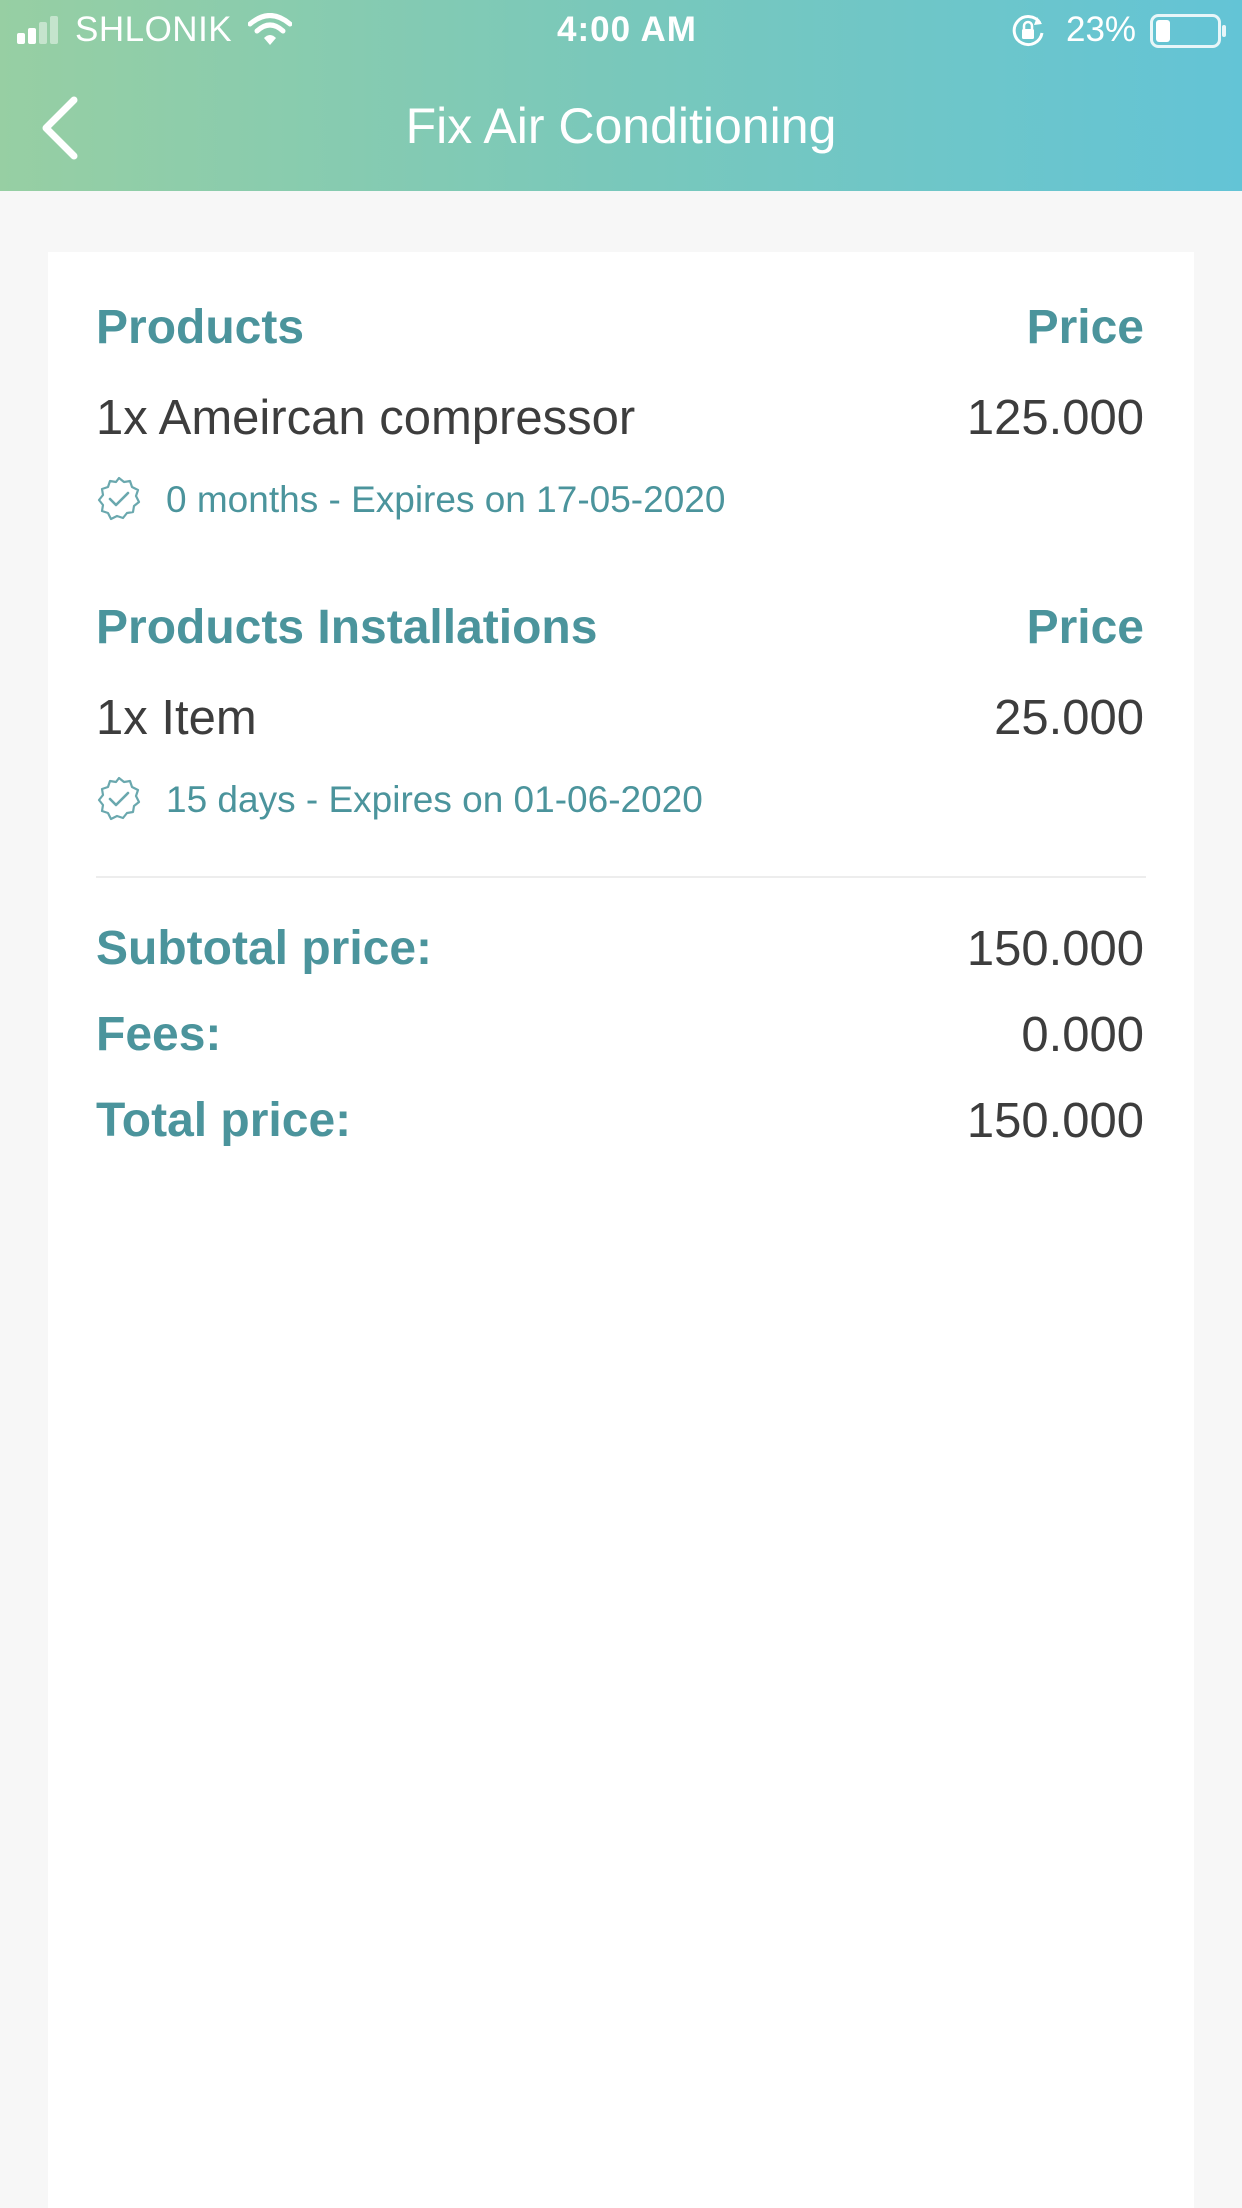 The width and height of the screenshot is (1242, 2208). Describe the element at coordinates (159, 1034) in the screenshot. I see `fees-label: Fees:` at that location.